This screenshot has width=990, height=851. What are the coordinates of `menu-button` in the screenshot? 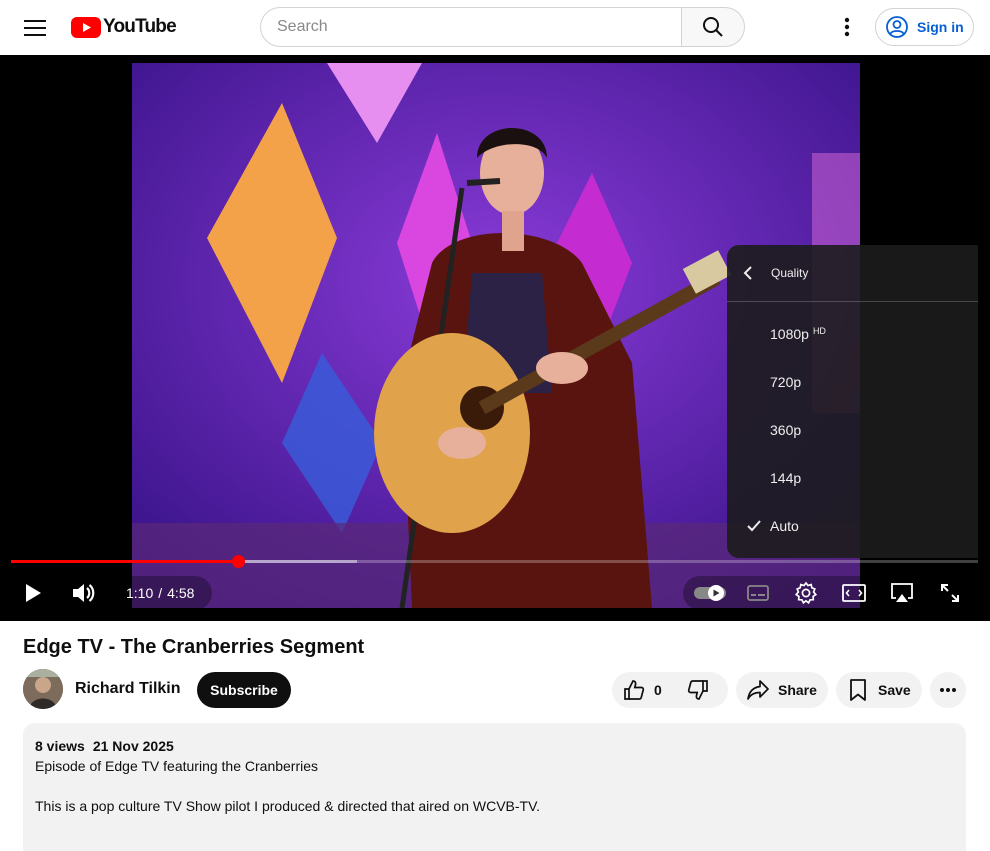 It's located at (35, 28).